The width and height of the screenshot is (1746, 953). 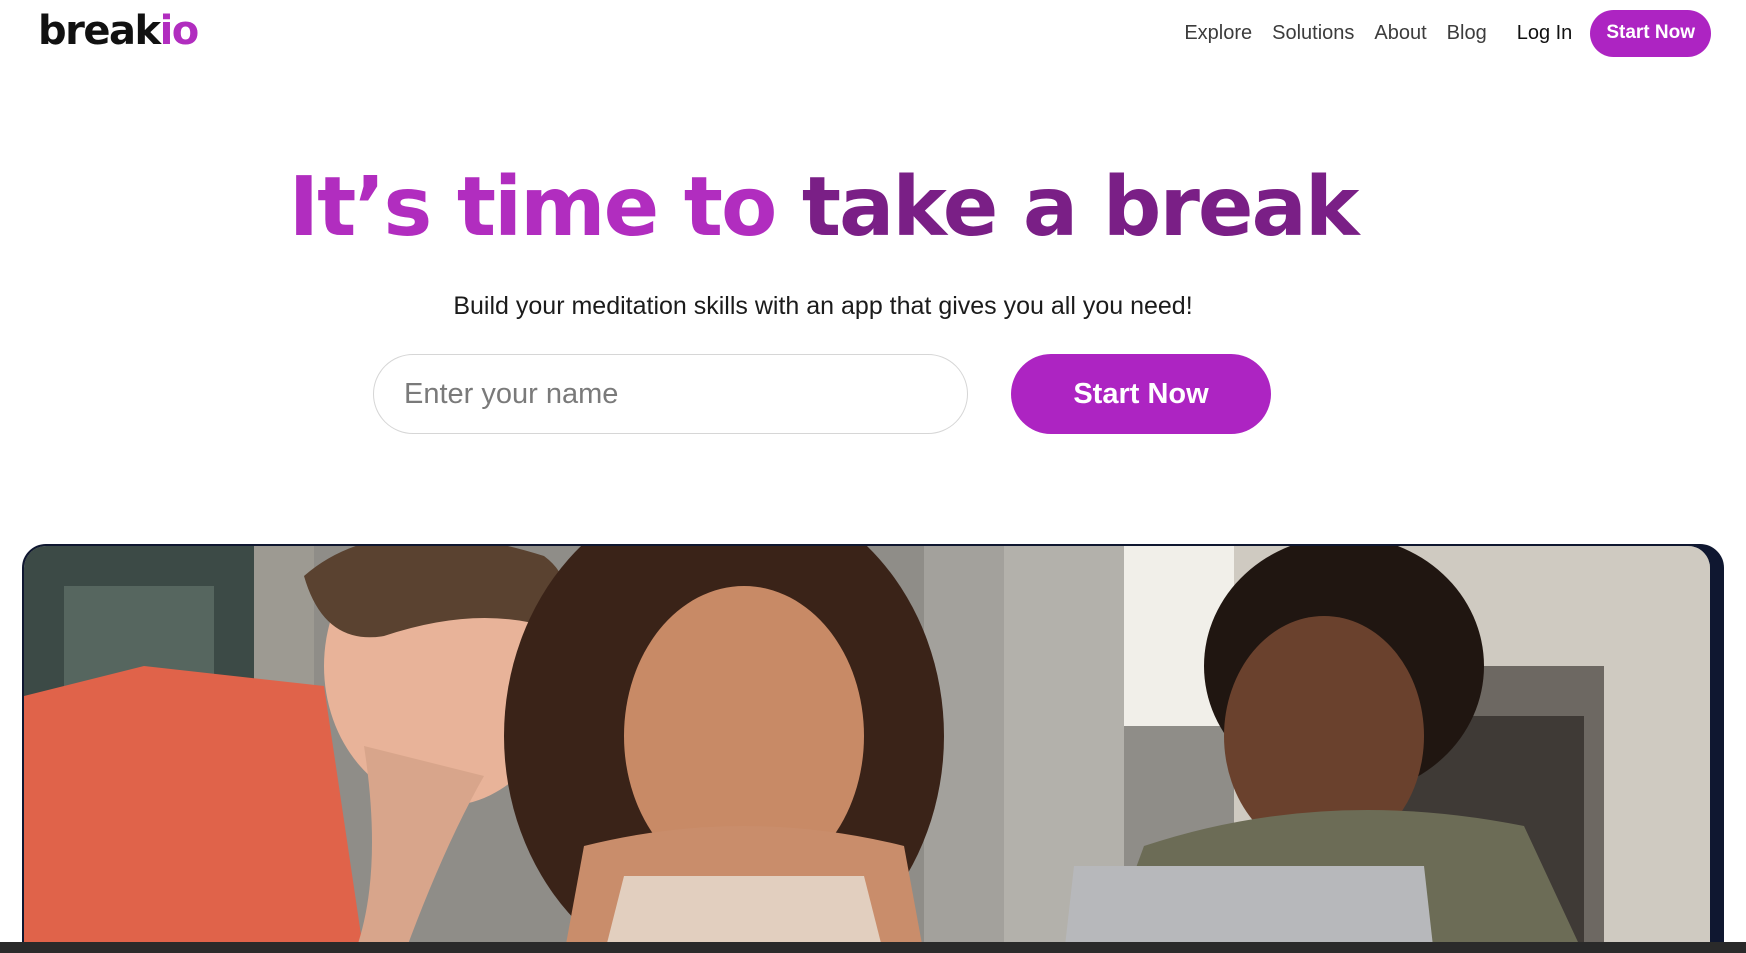 I want to click on name-input, so click(x=670, y=394).